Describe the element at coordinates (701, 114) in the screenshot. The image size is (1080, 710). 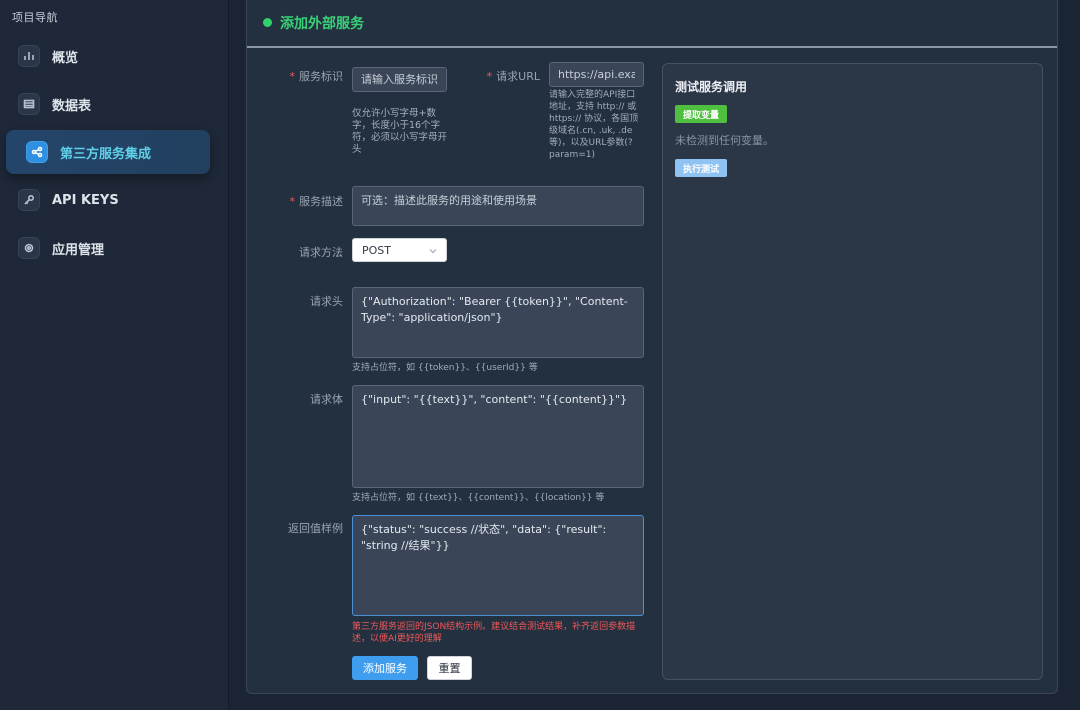
I see `extract-variables-button: 提取变量` at that location.